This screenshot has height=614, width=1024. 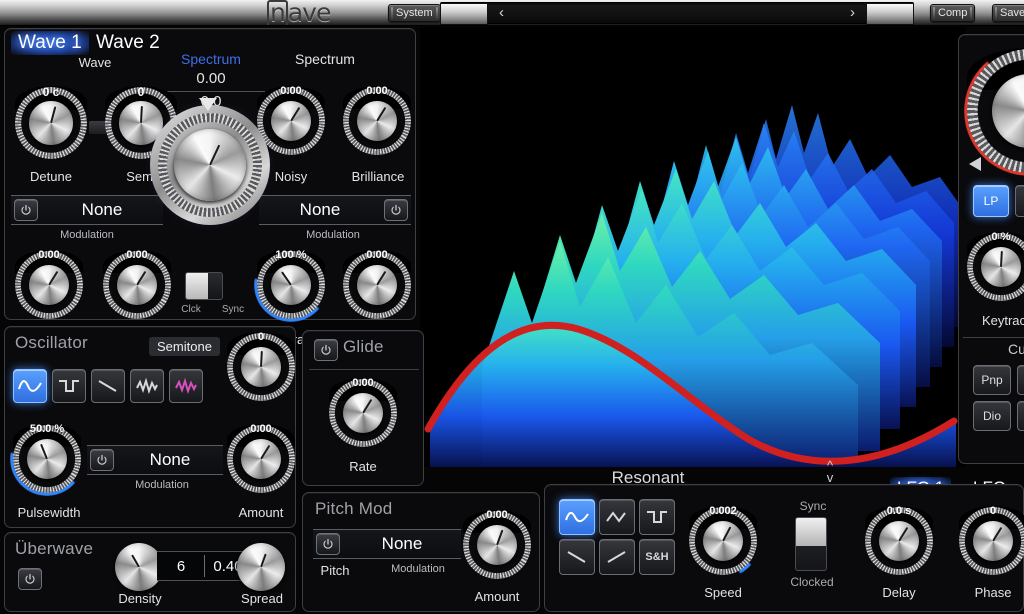 I want to click on wave-mod-right-row: None, so click(x=335, y=210).